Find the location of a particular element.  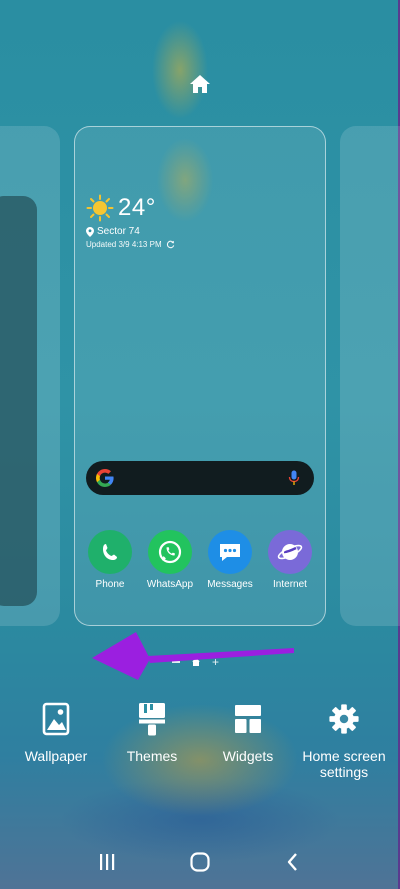

sun-icon is located at coordinates (100, 208).